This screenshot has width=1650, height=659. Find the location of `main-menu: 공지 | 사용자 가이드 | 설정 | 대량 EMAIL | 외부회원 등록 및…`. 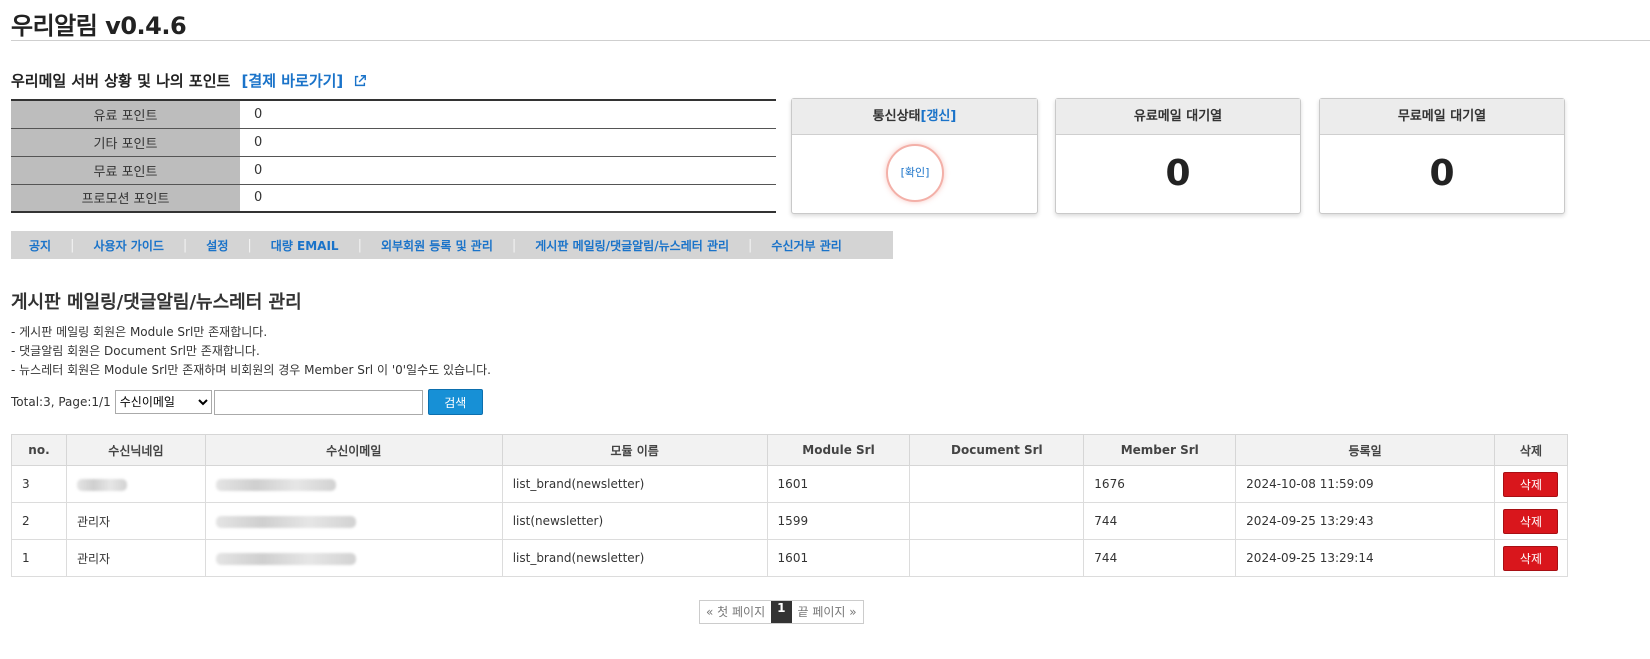

main-menu: 공지 | 사용자 가이드 | 설정 | 대량 EMAIL | 외부회원 등록 및… is located at coordinates (452, 245).